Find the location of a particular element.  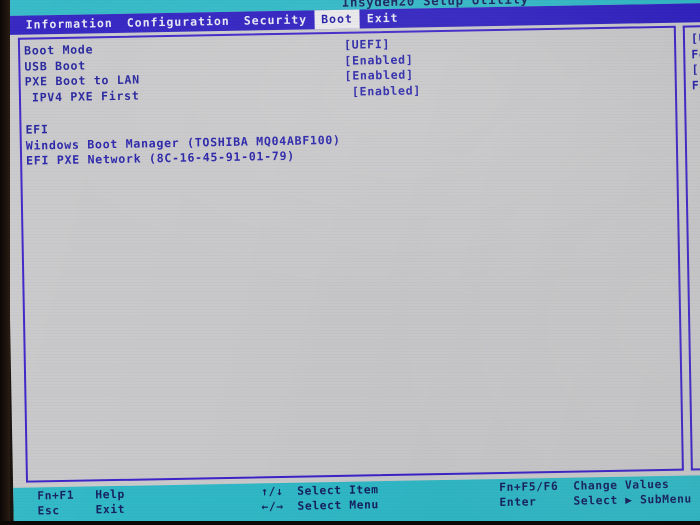

help-line: [UE is located at coordinates (695, 38).